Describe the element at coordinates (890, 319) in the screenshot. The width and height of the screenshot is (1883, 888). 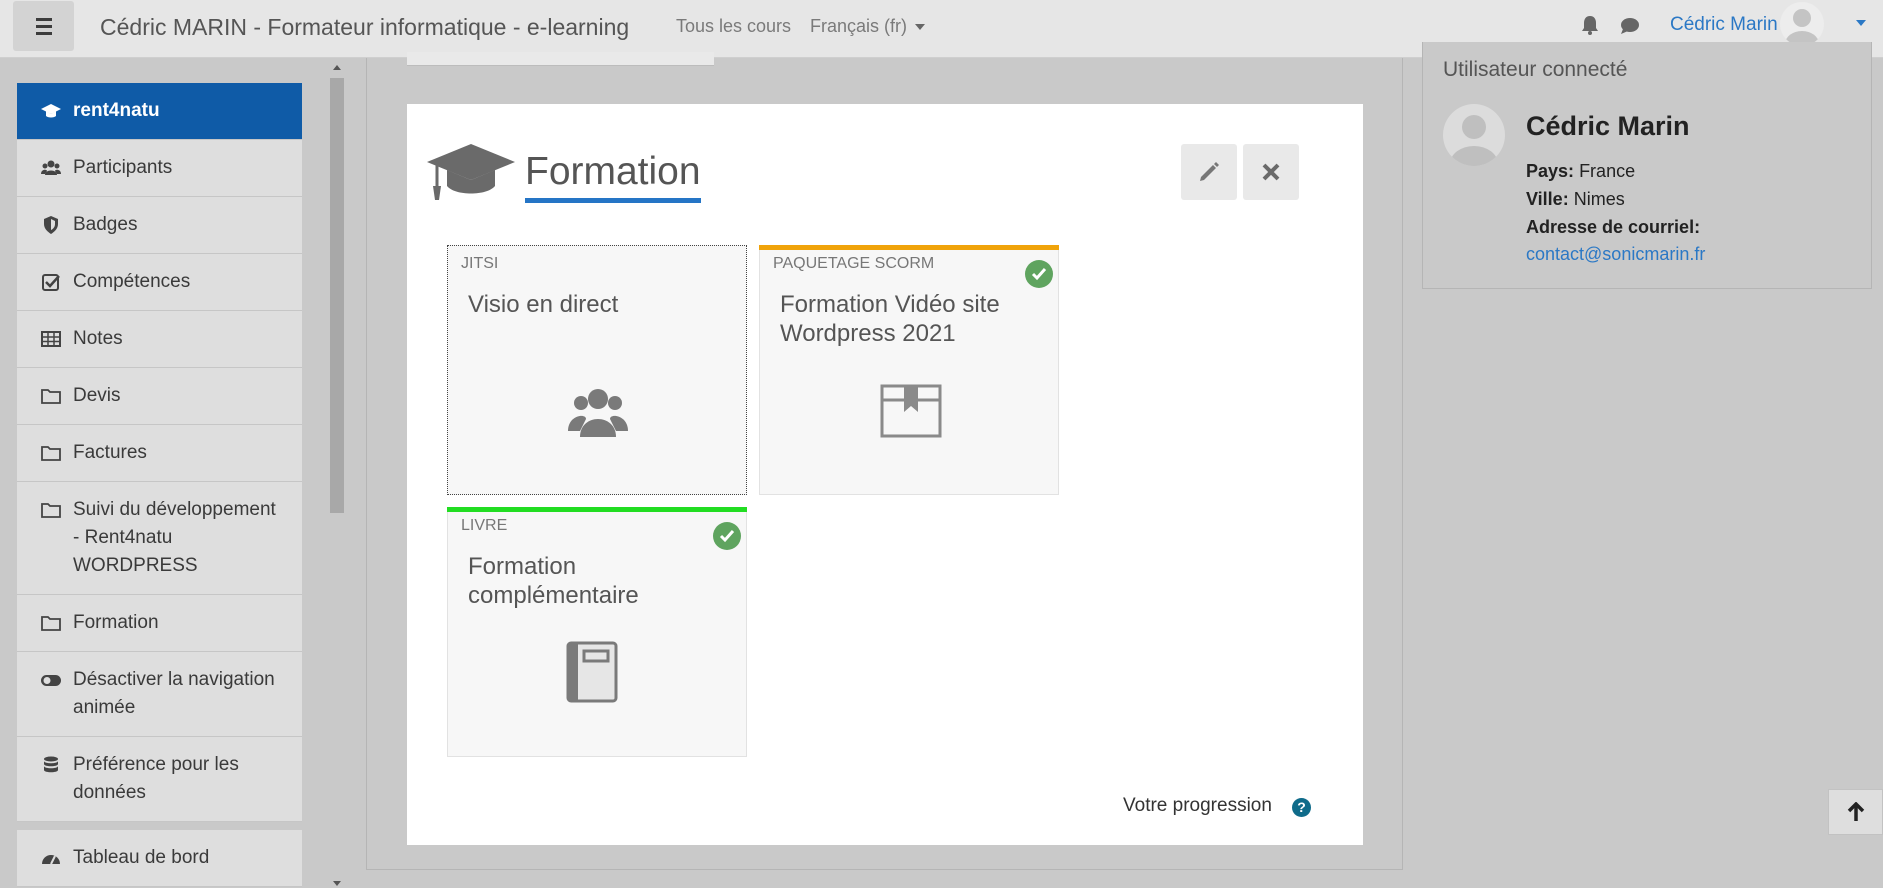
I see `activity-name: Formation Vidéo site Wordpress 2021` at that location.